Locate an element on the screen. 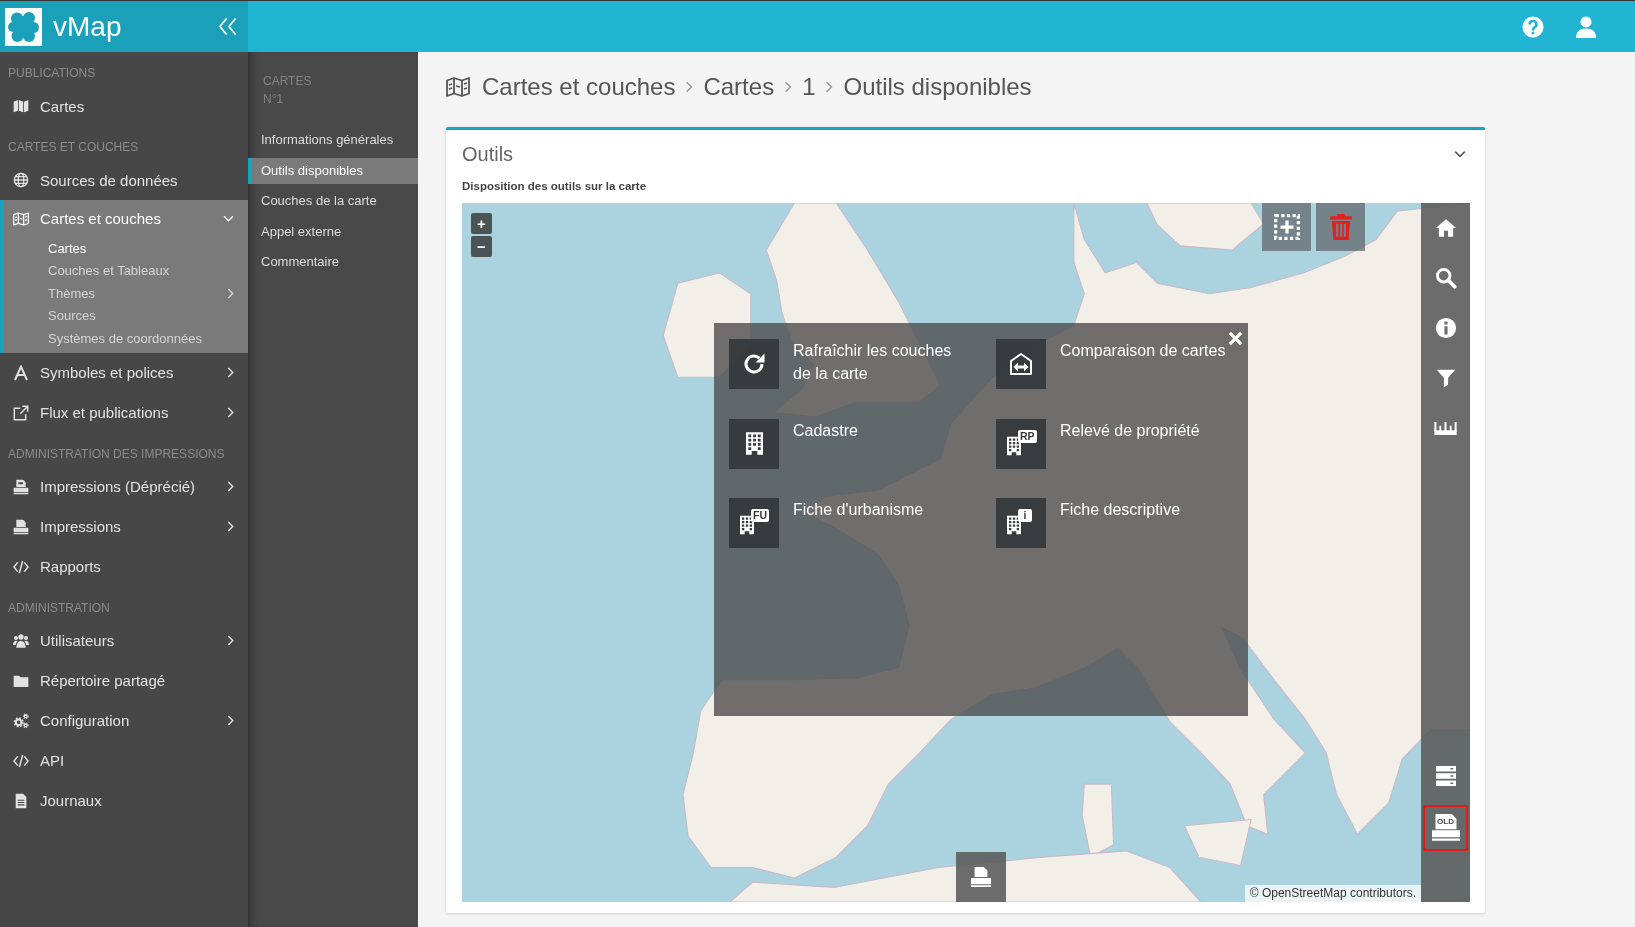  subnav-item: Outils disponibles is located at coordinates (333, 170).